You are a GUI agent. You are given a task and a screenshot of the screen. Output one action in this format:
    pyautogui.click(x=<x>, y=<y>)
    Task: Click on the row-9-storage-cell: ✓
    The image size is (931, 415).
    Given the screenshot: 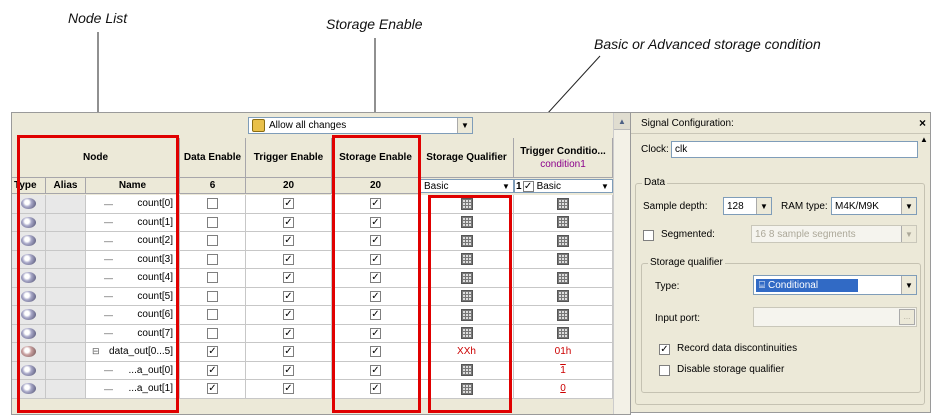 What is the action you would take?
    pyautogui.click(x=376, y=370)
    